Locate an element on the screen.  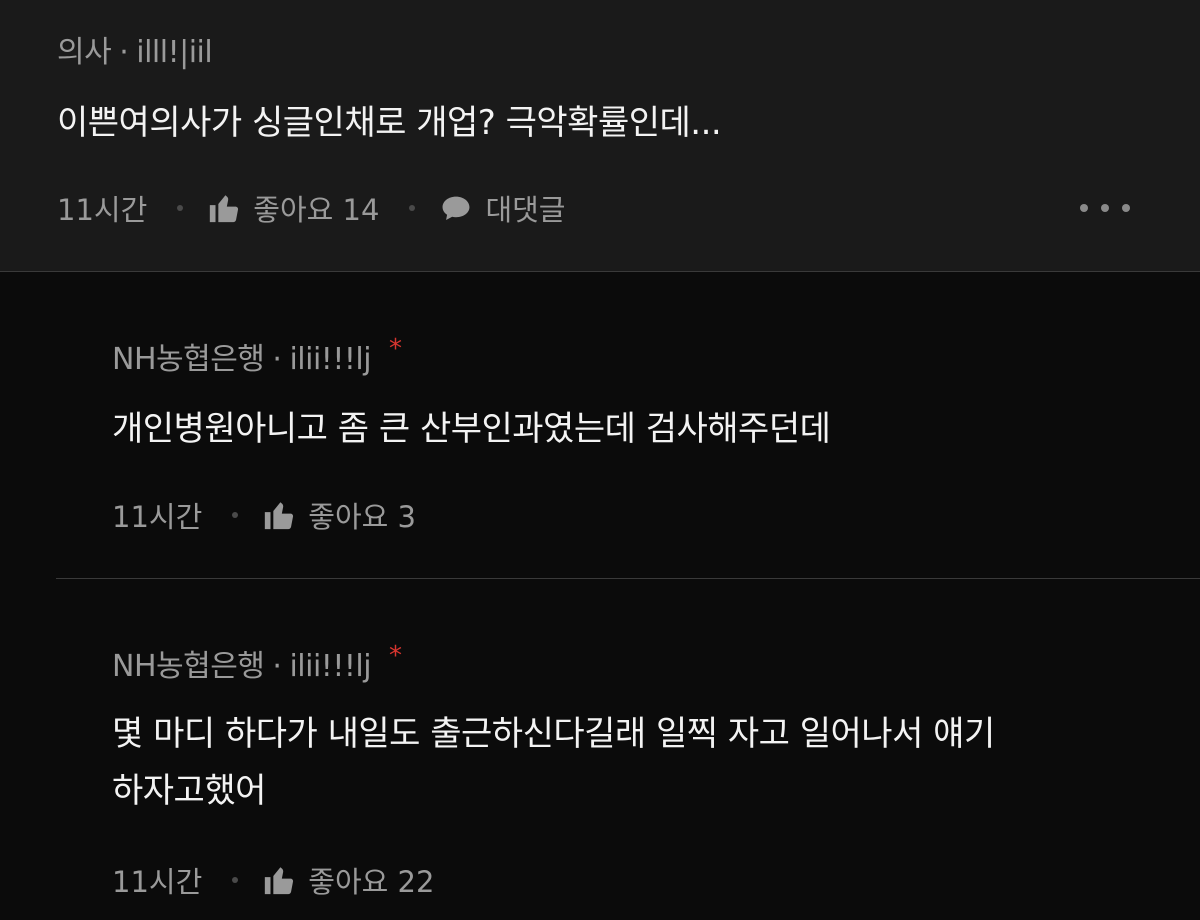
like-button: 좋아요 14 is located at coordinates (293, 208).